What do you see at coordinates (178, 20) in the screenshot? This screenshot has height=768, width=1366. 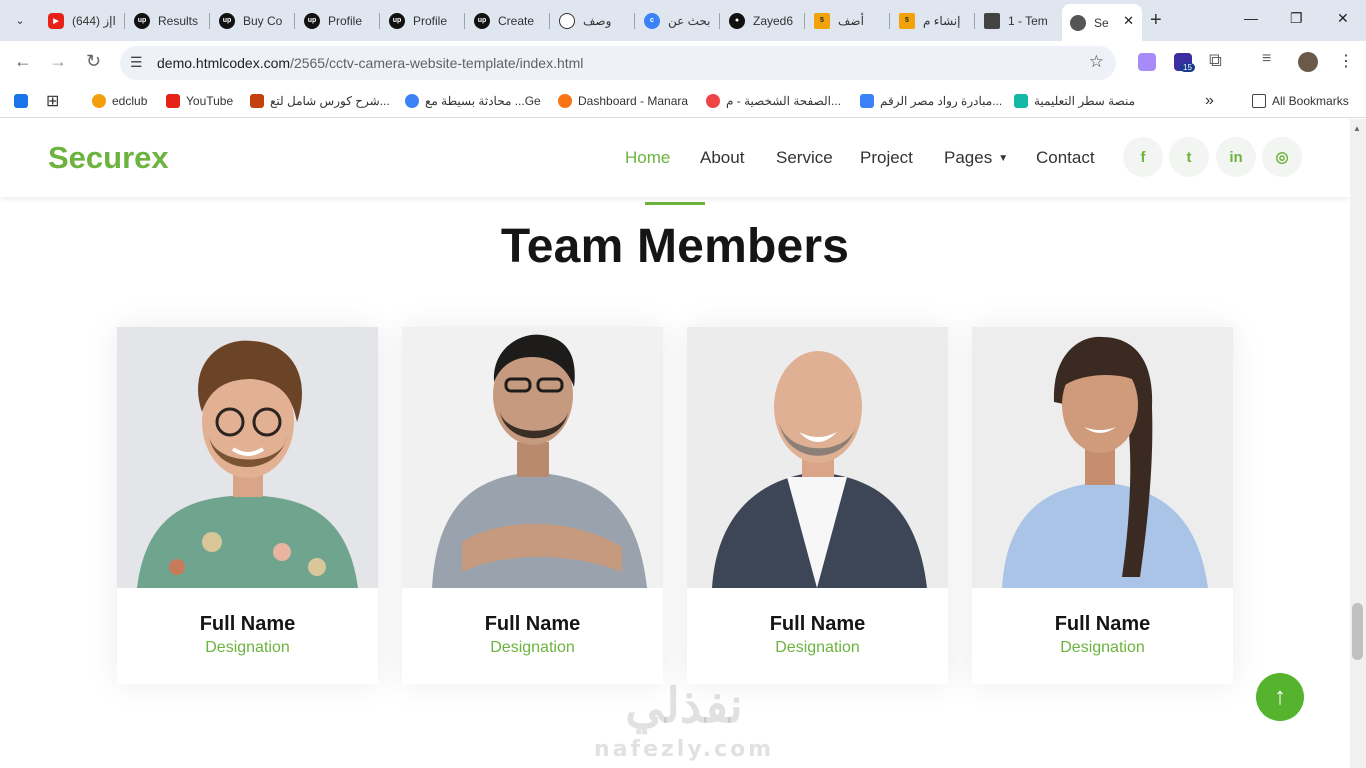 I see `tab-title: Results` at bounding box center [178, 20].